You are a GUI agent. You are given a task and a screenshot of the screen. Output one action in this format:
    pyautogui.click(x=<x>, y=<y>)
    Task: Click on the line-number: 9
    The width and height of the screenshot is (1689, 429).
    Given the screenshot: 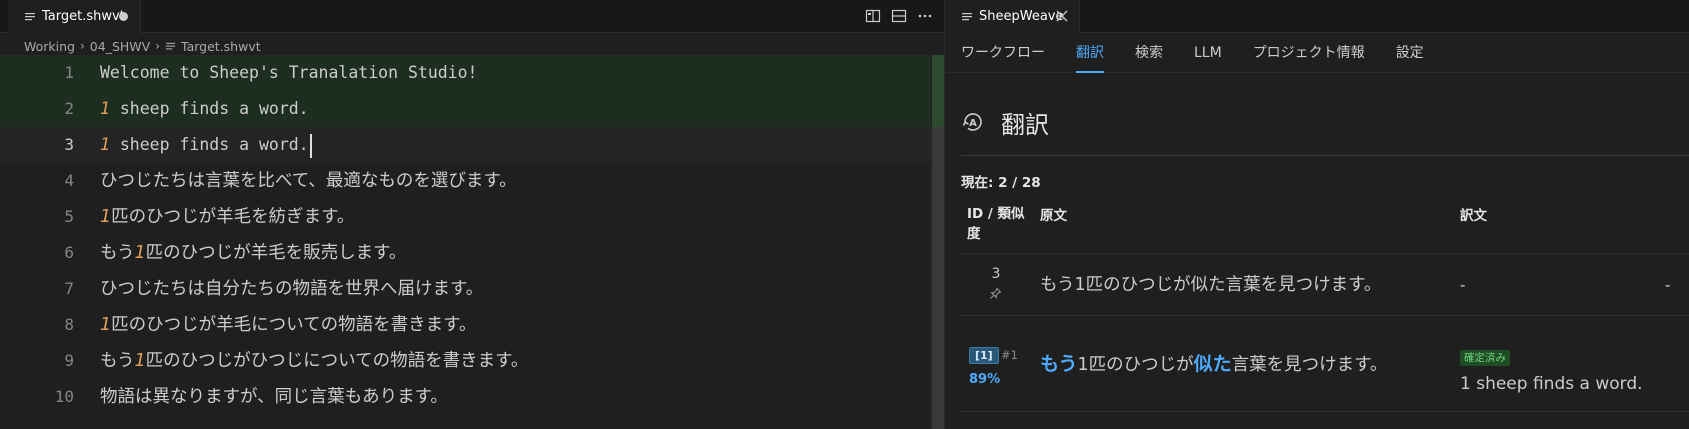 What is the action you would take?
    pyautogui.click(x=69, y=360)
    